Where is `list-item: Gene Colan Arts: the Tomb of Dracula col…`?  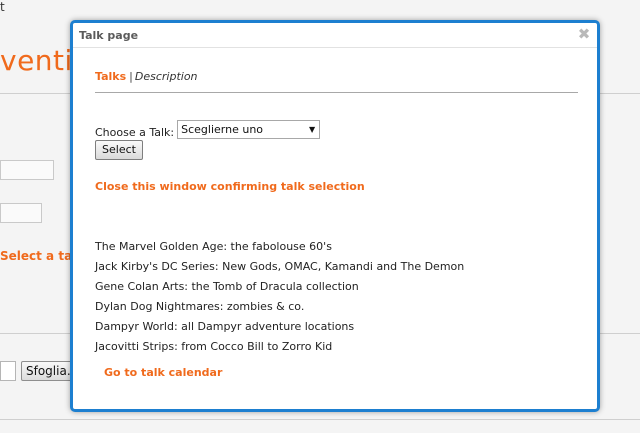 list-item: Gene Colan Arts: the Tomb of Dracula col… is located at coordinates (227, 286).